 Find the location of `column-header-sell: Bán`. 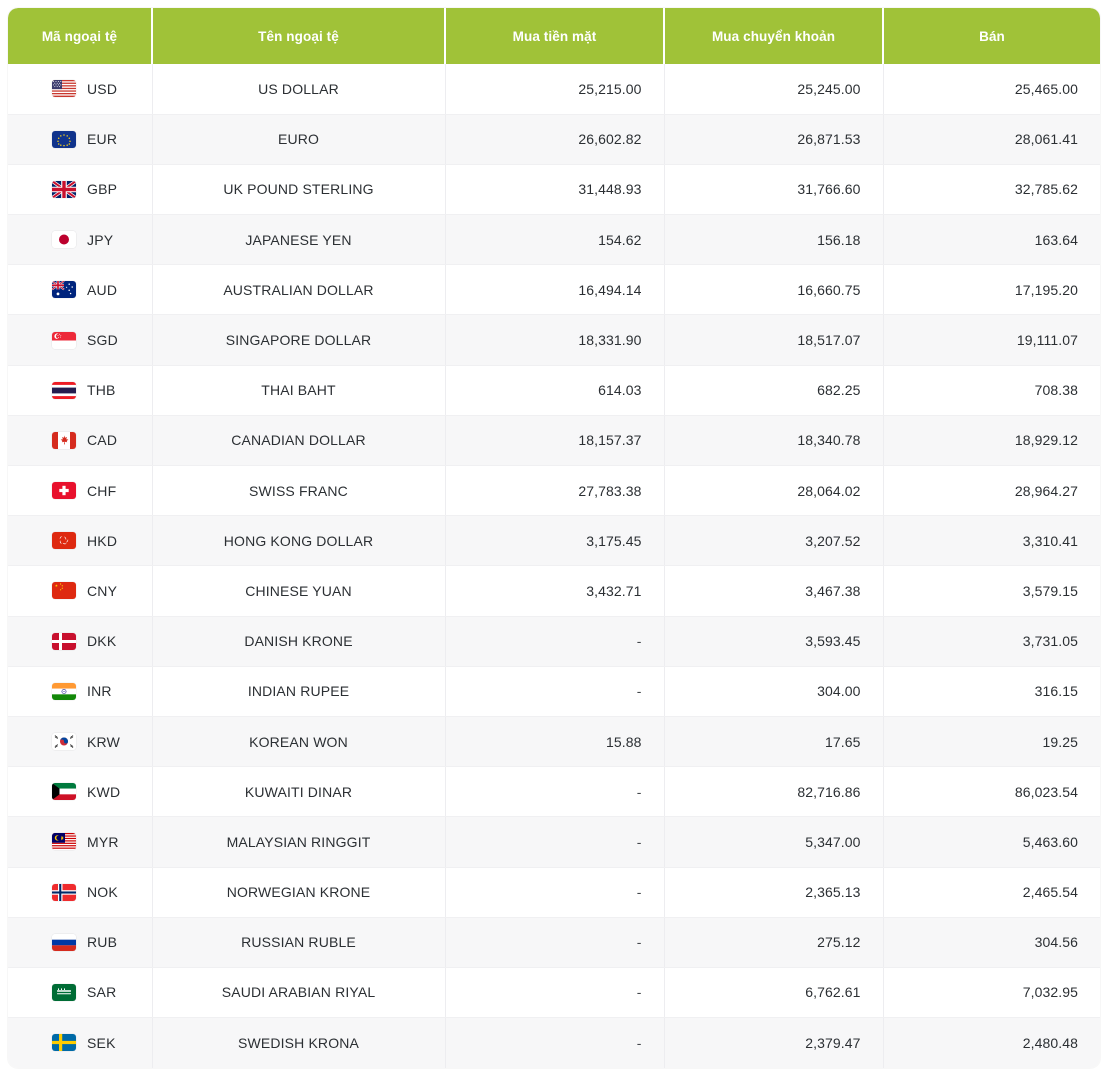

column-header-sell: Bán is located at coordinates (991, 36).